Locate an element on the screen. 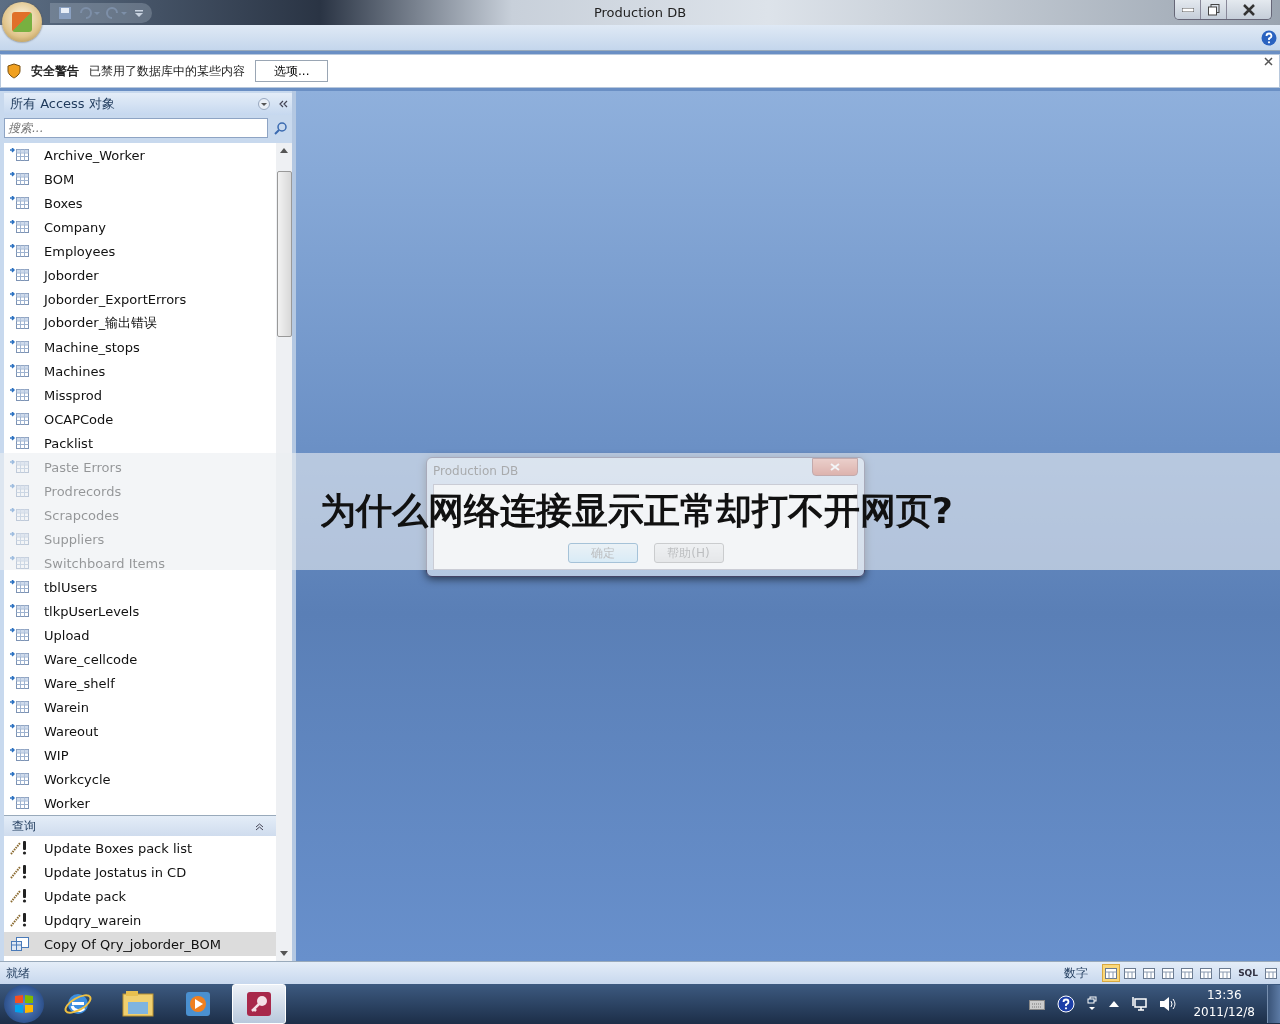 This screenshot has height=1024, width=1280. navigation-pane-title: 所有 Access 对象 is located at coordinates (63, 104).